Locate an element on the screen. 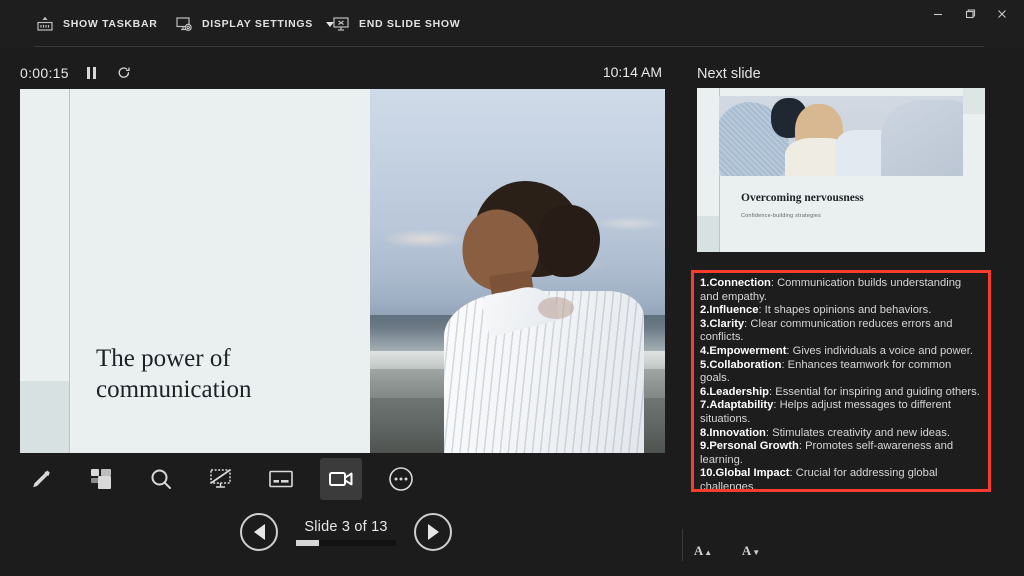 This screenshot has height=576, width=1024. close-button is located at coordinates (1002, 14).